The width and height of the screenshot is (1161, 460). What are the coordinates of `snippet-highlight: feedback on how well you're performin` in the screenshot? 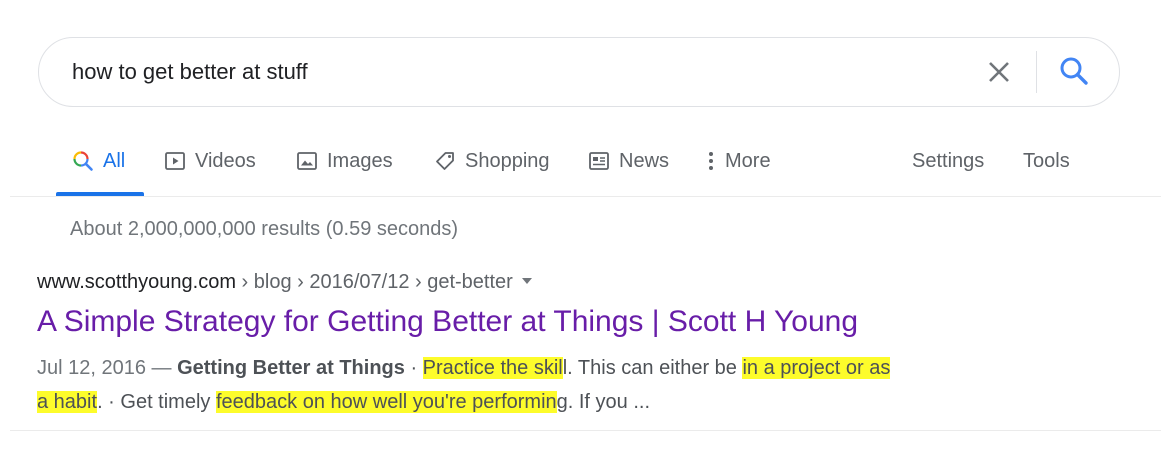 It's located at (386, 402).